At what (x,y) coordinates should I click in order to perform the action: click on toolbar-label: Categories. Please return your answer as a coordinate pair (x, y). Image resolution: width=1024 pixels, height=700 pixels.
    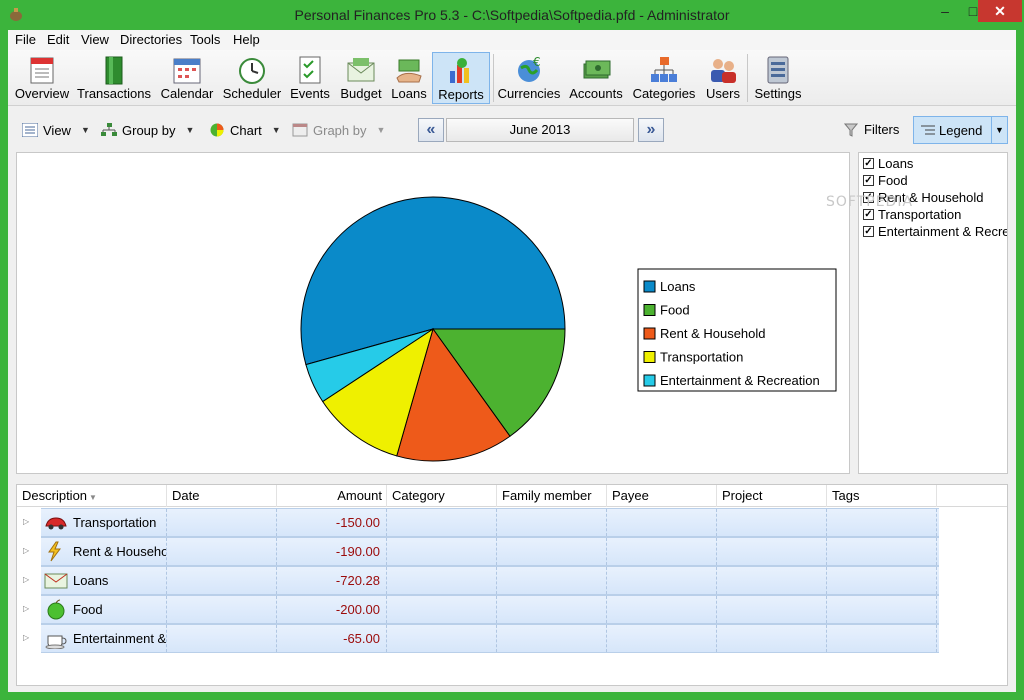
    Looking at the image, I should click on (664, 93).